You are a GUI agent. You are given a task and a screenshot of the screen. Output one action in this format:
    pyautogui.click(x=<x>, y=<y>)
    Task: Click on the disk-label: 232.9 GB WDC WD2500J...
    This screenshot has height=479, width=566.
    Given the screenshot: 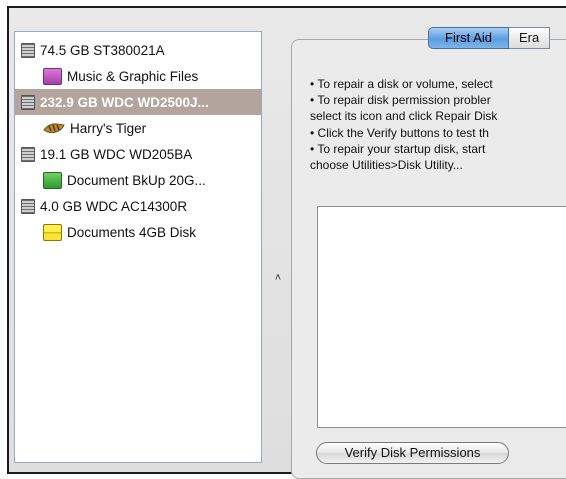 What is the action you would take?
    pyautogui.click(x=124, y=102)
    